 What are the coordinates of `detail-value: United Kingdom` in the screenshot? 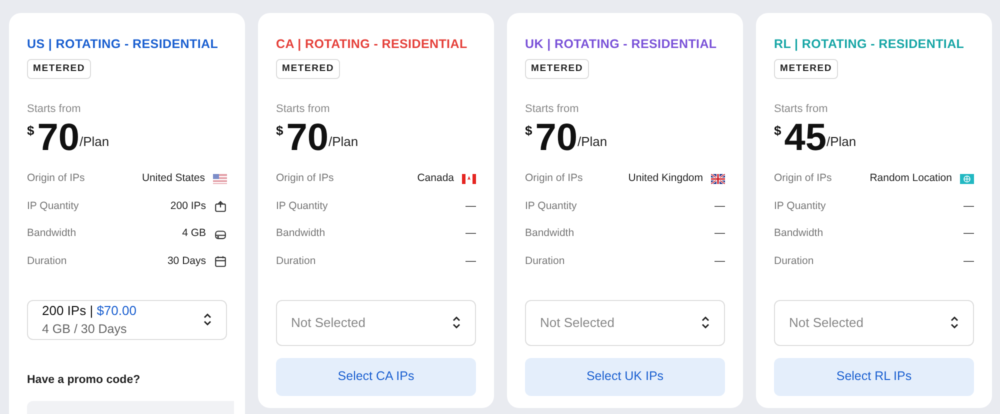 It's located at (665, 178).